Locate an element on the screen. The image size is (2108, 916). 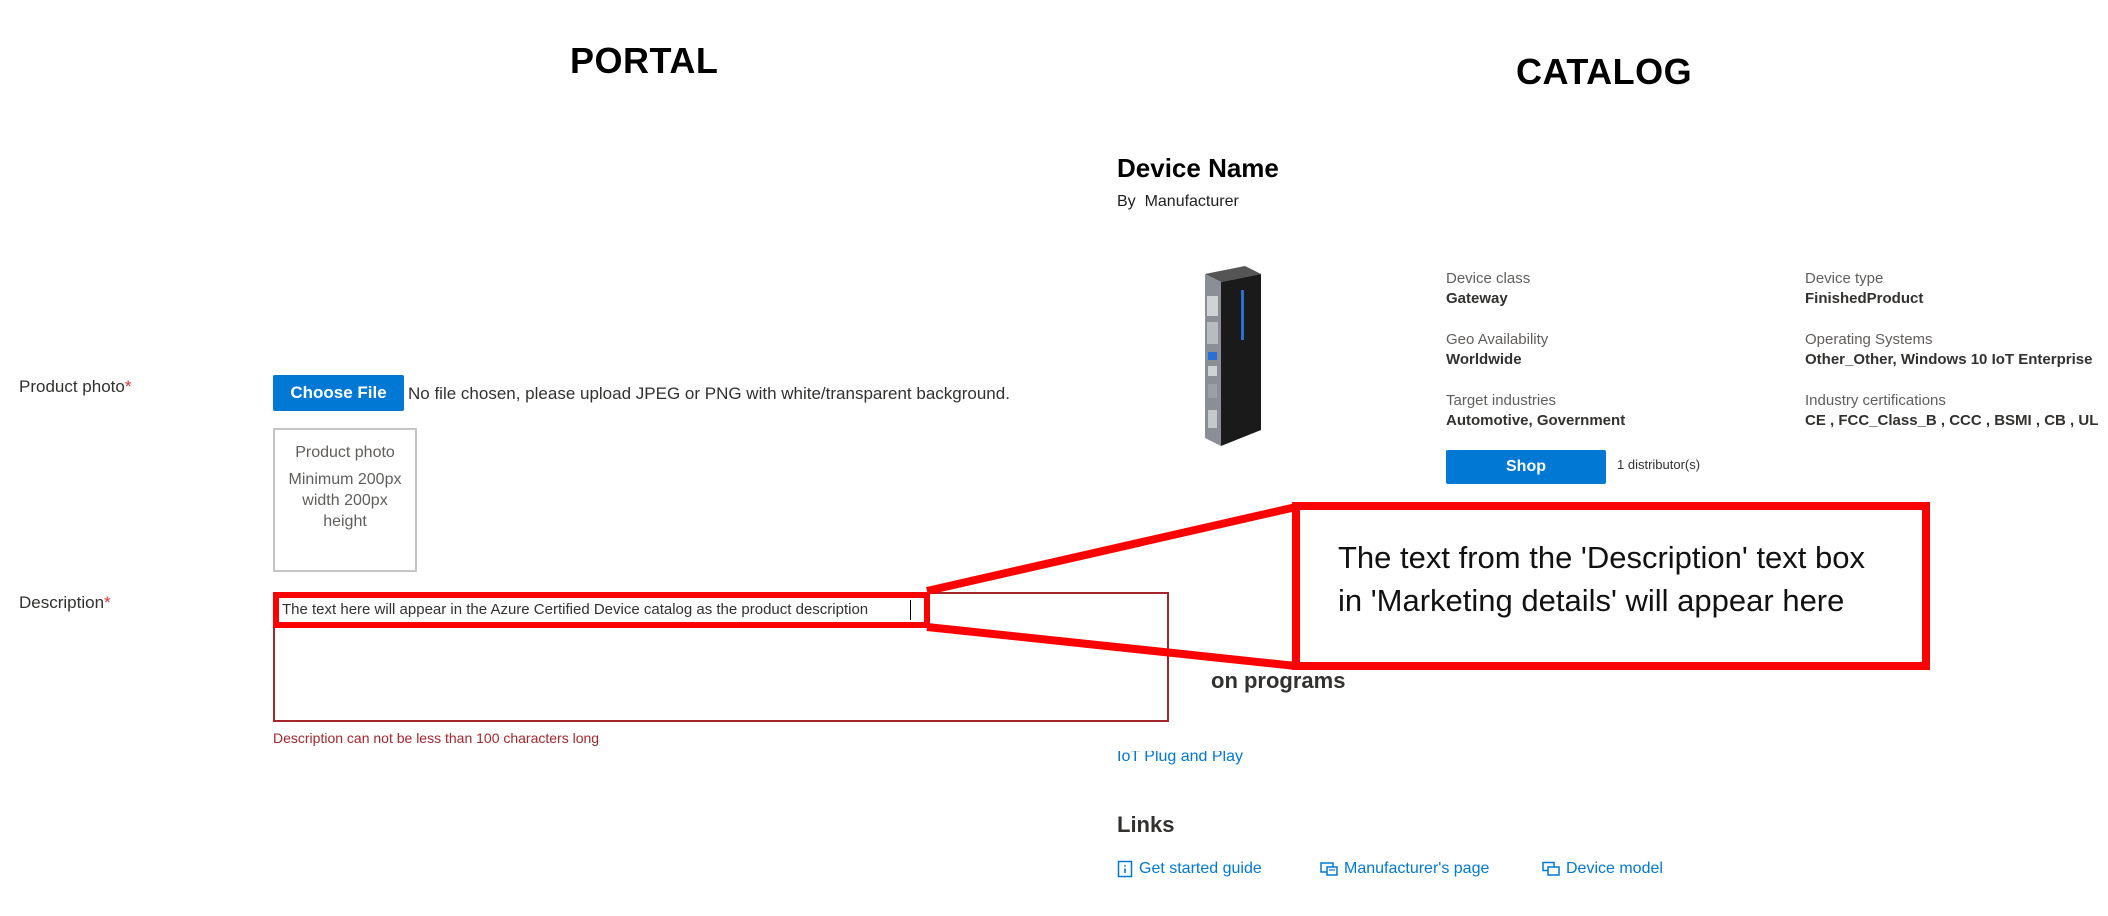
callout-connector is located at coordinates (785, 586).